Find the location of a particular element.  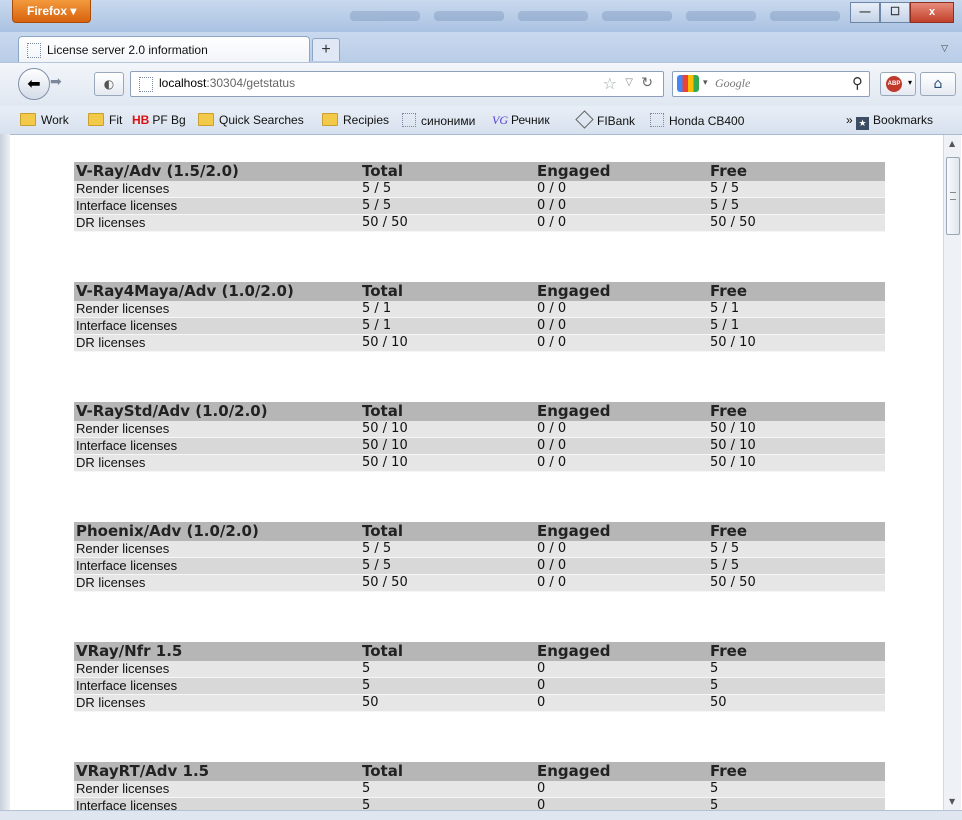

page-icon is located at coordinates (409, 120).